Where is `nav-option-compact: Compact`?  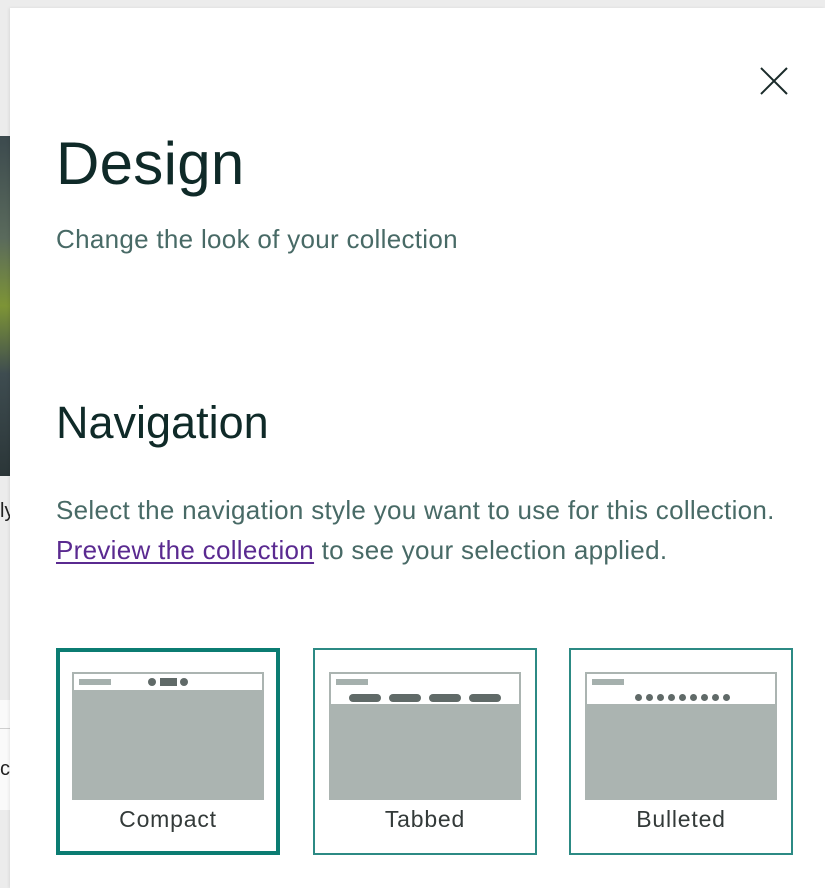
nav-option-compact: Compact is located at coordinates (168, 751).